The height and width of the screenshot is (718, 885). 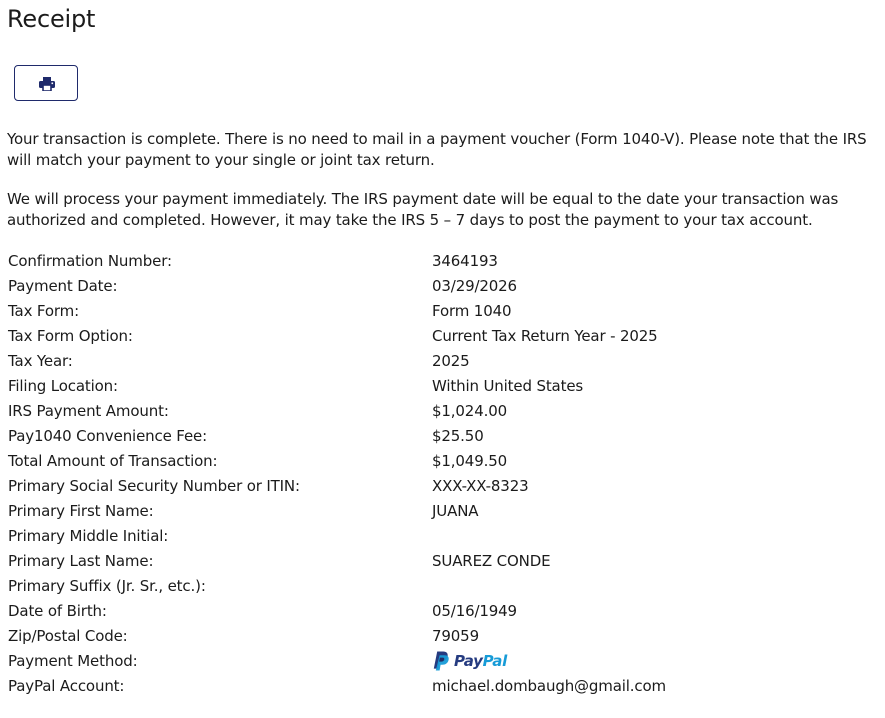 I want to click on detail-label: Primary Social Security Number or ITIN:, so click(x=154, y=486).